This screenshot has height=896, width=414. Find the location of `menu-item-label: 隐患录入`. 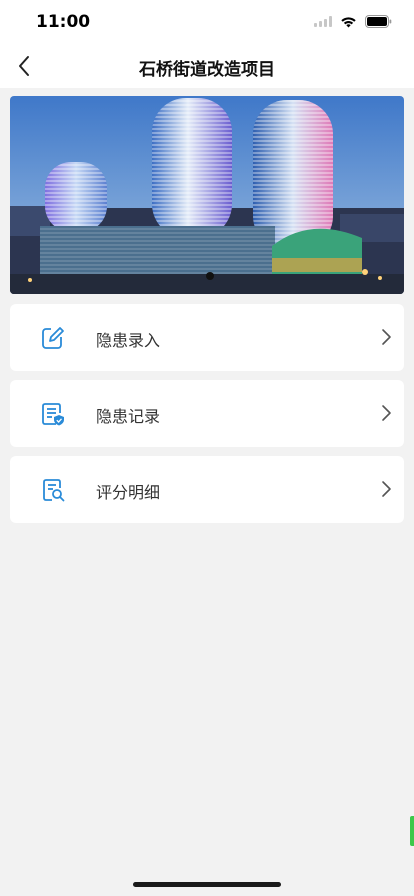

menu-item-label: 隐患录入 is located at coordinates (128, 340).